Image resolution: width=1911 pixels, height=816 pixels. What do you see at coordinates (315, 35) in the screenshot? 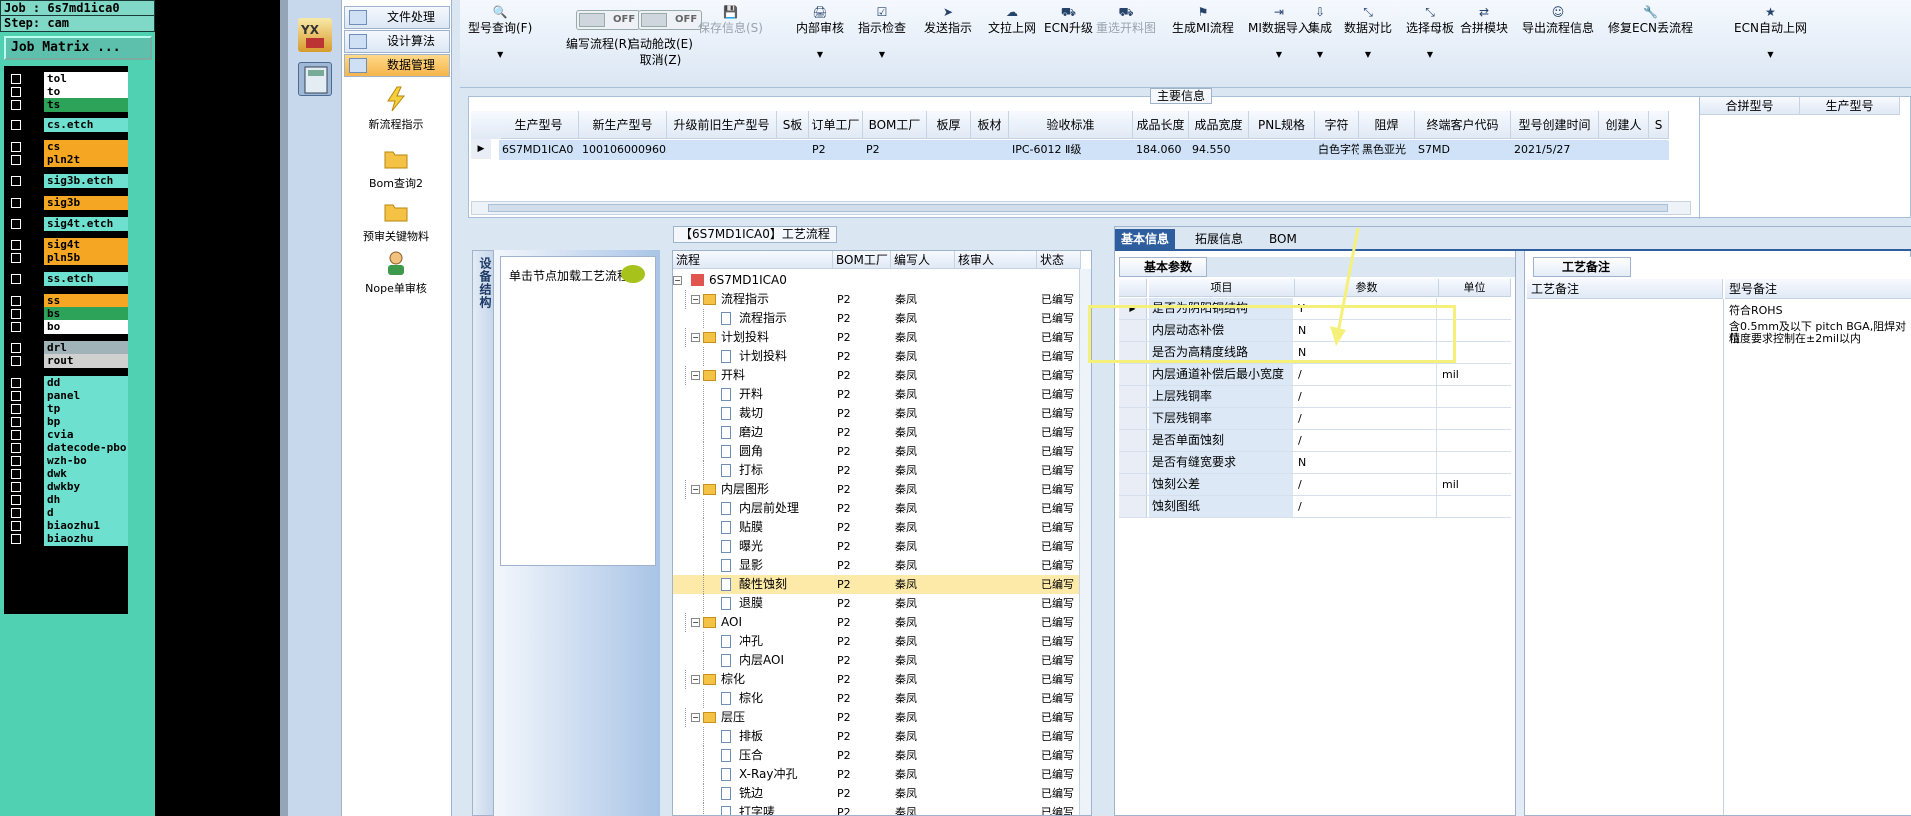
I see `yx-logo-icon: YX` at bounding box center [315, 35].